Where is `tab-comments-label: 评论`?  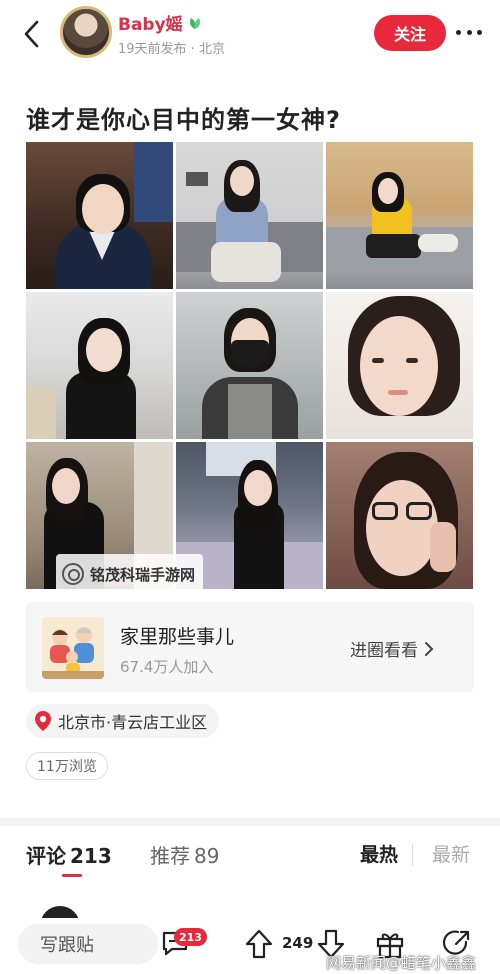 tab-comments-label: 评论 is located at coordinates (46, 856).